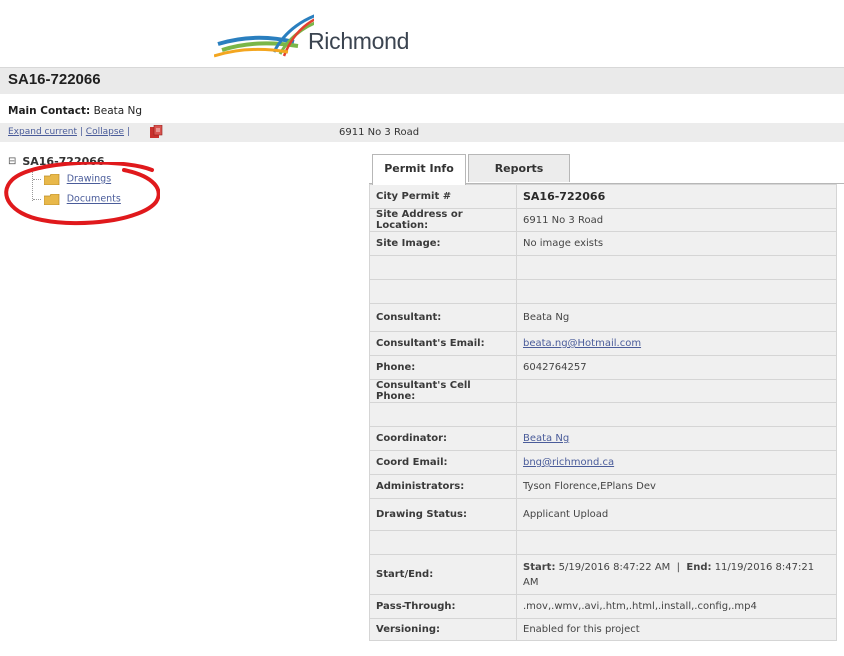 The width and height of the screenshot is (844, 656). What do you see at coordinates (359, 41) in the screenshot?
I see `logo-text: Richmond` at bounding box center [359, 41].